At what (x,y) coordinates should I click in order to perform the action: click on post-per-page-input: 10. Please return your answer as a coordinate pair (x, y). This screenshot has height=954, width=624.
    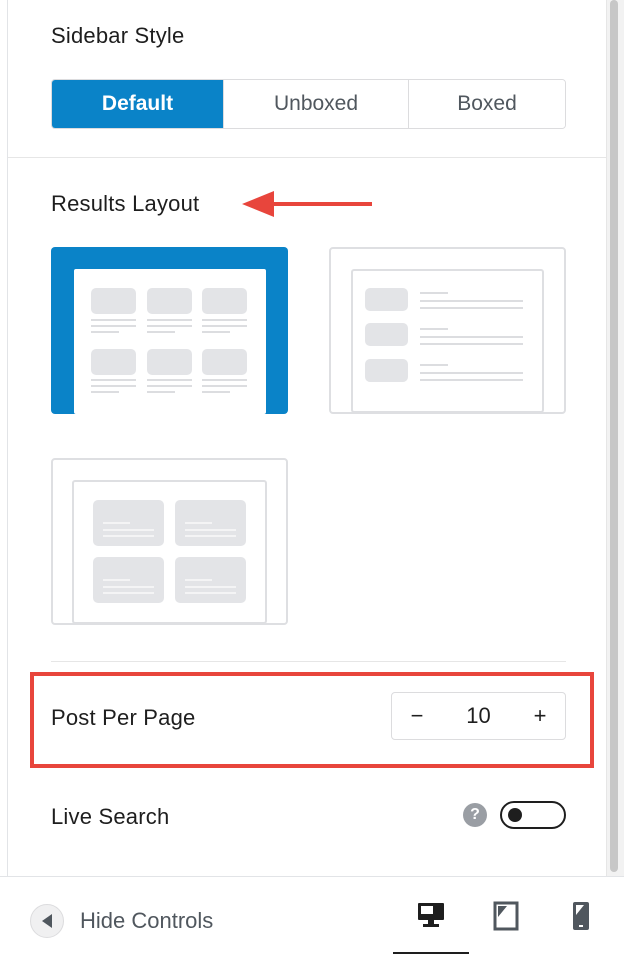
    Looking at the image, I should click on (478, 716).